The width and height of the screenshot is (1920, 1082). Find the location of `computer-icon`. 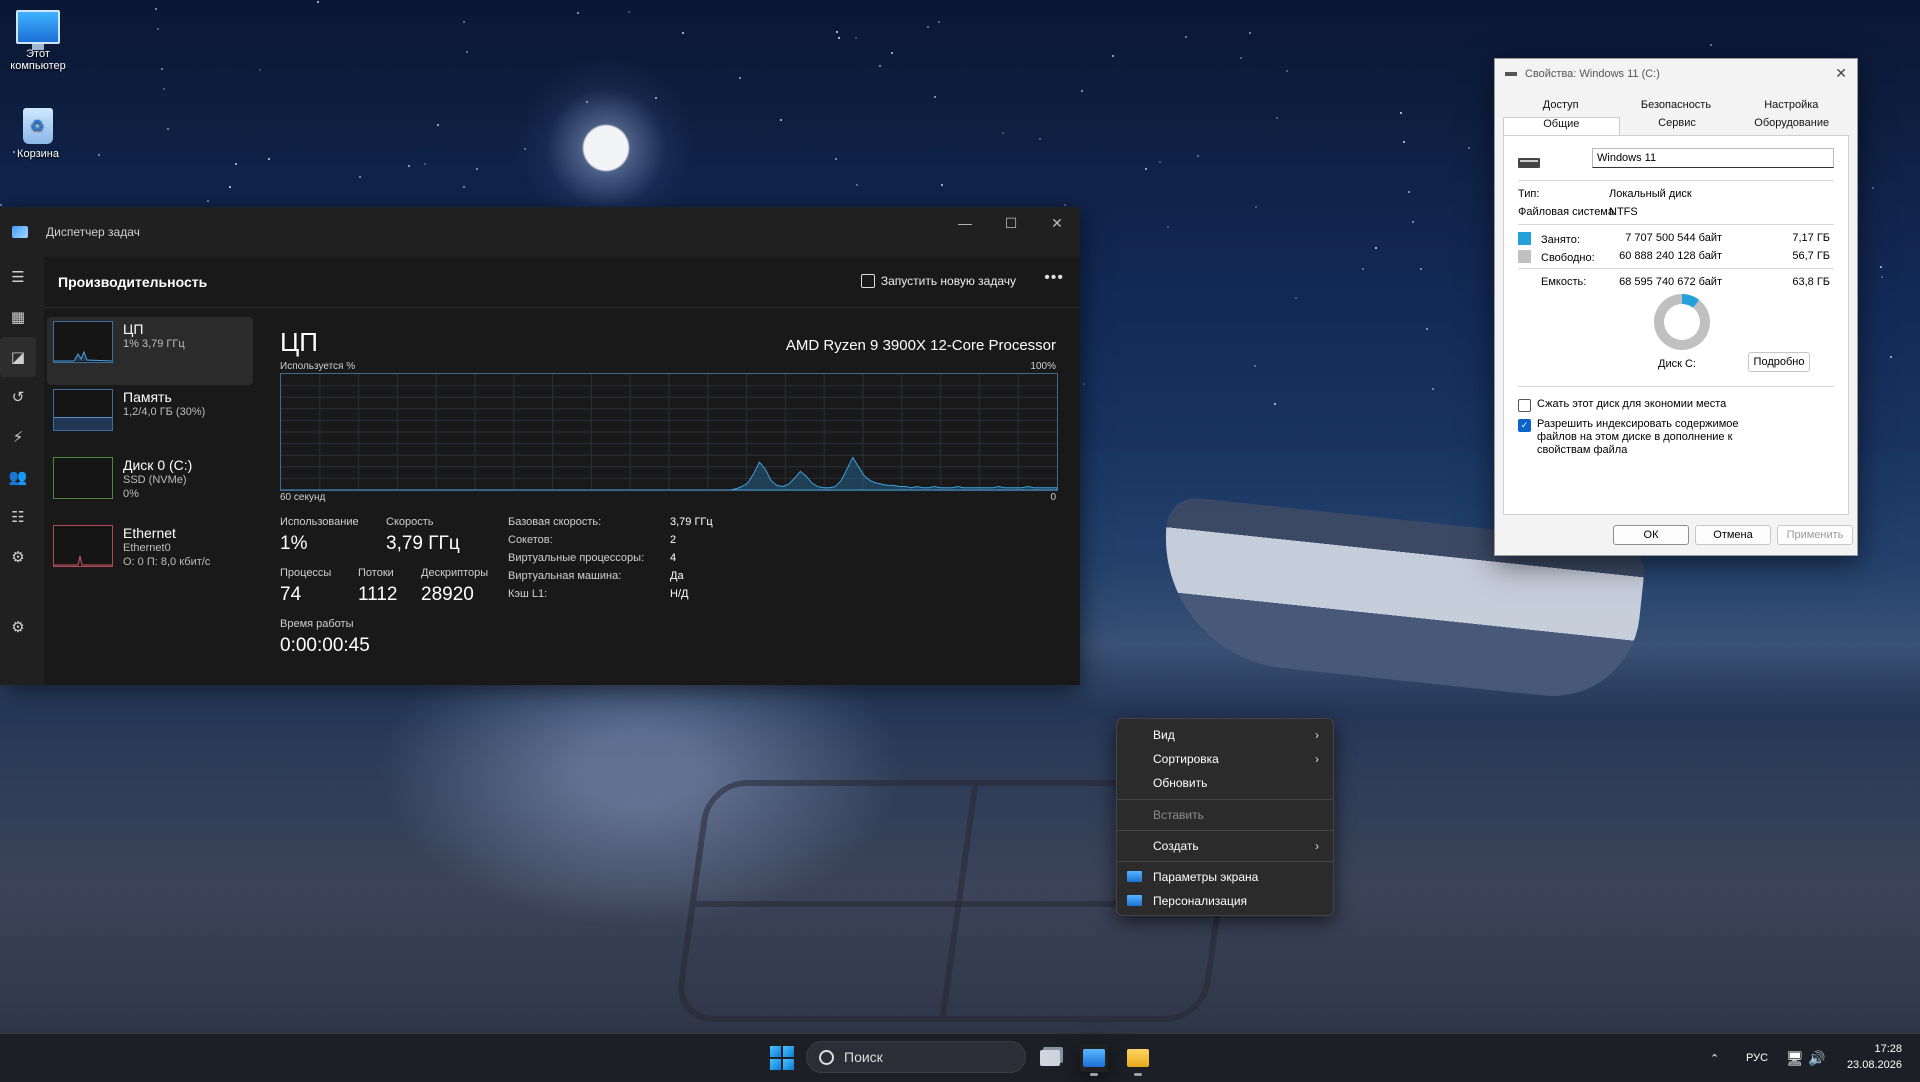

computer-icon is located at coordinates (38, 30).